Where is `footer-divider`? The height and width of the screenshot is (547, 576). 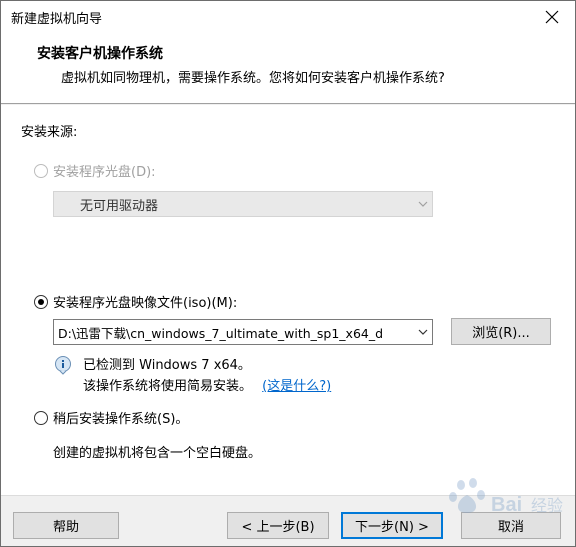
footer-divider is located at coordinates (288, 495).